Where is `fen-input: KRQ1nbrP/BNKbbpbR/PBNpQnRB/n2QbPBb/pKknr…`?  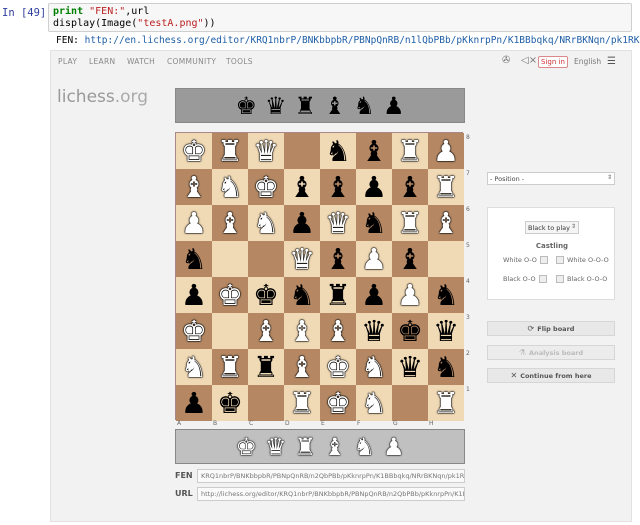
fen-input: KRQ1nbrP/BNKbbpbR/PBNpQnRB/n2QbPBb/pKknr… is located at coordinates (331, 476).